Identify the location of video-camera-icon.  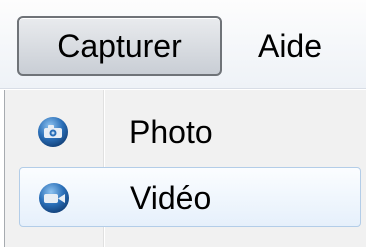
(54, 198).